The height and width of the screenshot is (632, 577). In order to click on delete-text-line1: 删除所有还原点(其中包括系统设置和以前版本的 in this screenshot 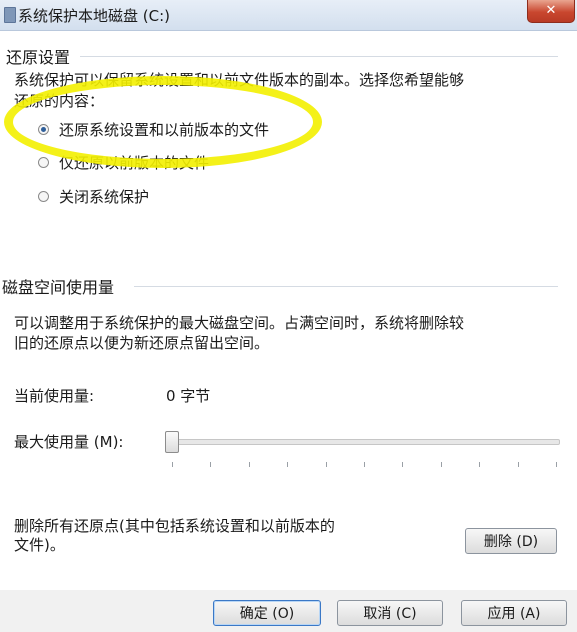, I will do `click(174, 526)`.